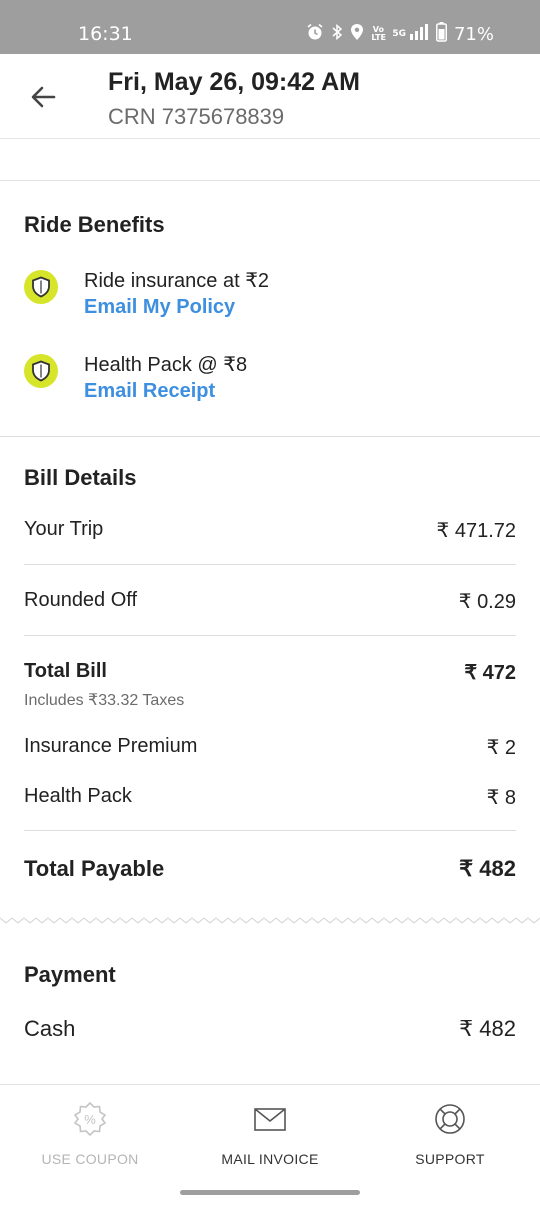 Image resolution: width=540 pixels, height=1207 pixels. I want to click on benefit-text: Ride insurance at ₹2, so click(177, 281).